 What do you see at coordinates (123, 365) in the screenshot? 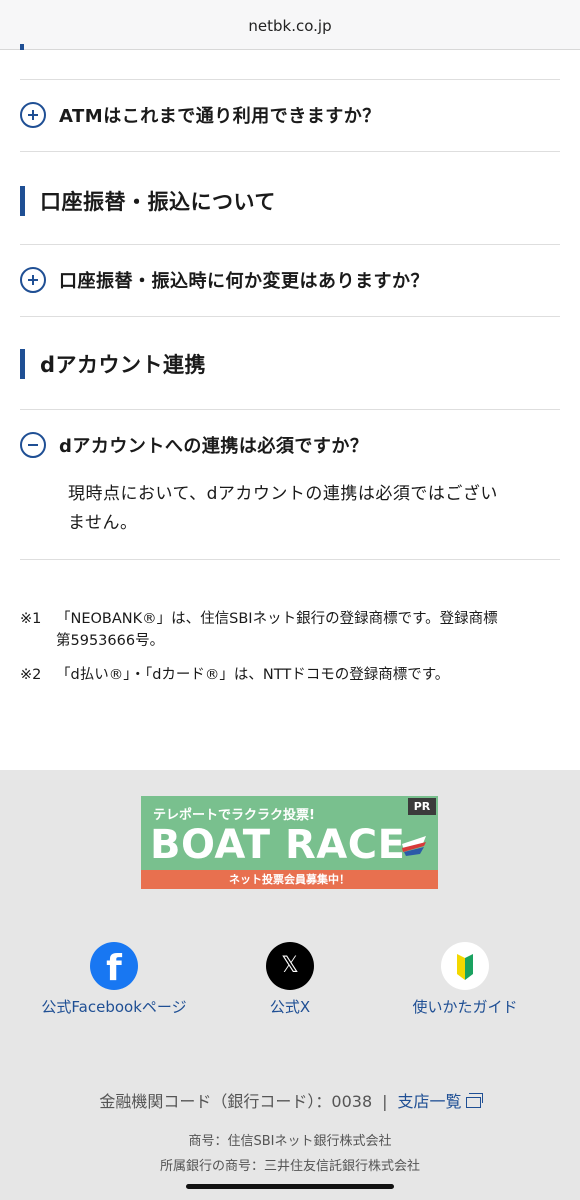
I see `section-title: dアカウント連携` at bounding box center [123, 365].